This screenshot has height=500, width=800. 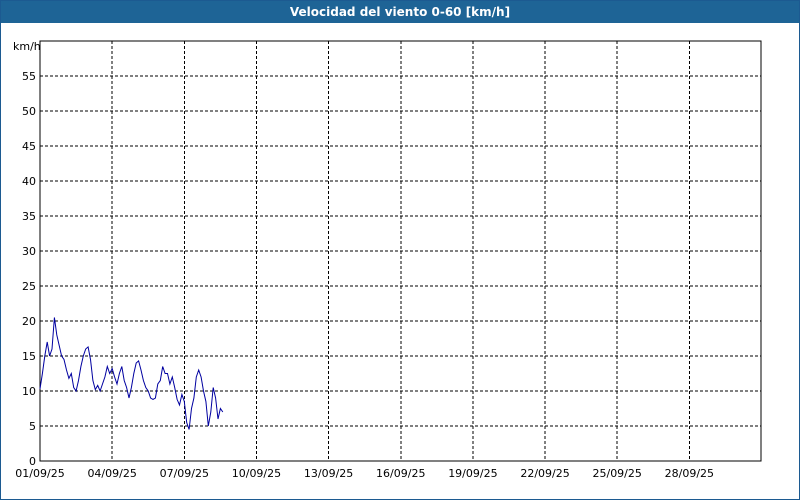 What do you see at coordinates (29, 286) in the screenshot?
I see `y-tick-label: 25` at bounding box center [29, 286].